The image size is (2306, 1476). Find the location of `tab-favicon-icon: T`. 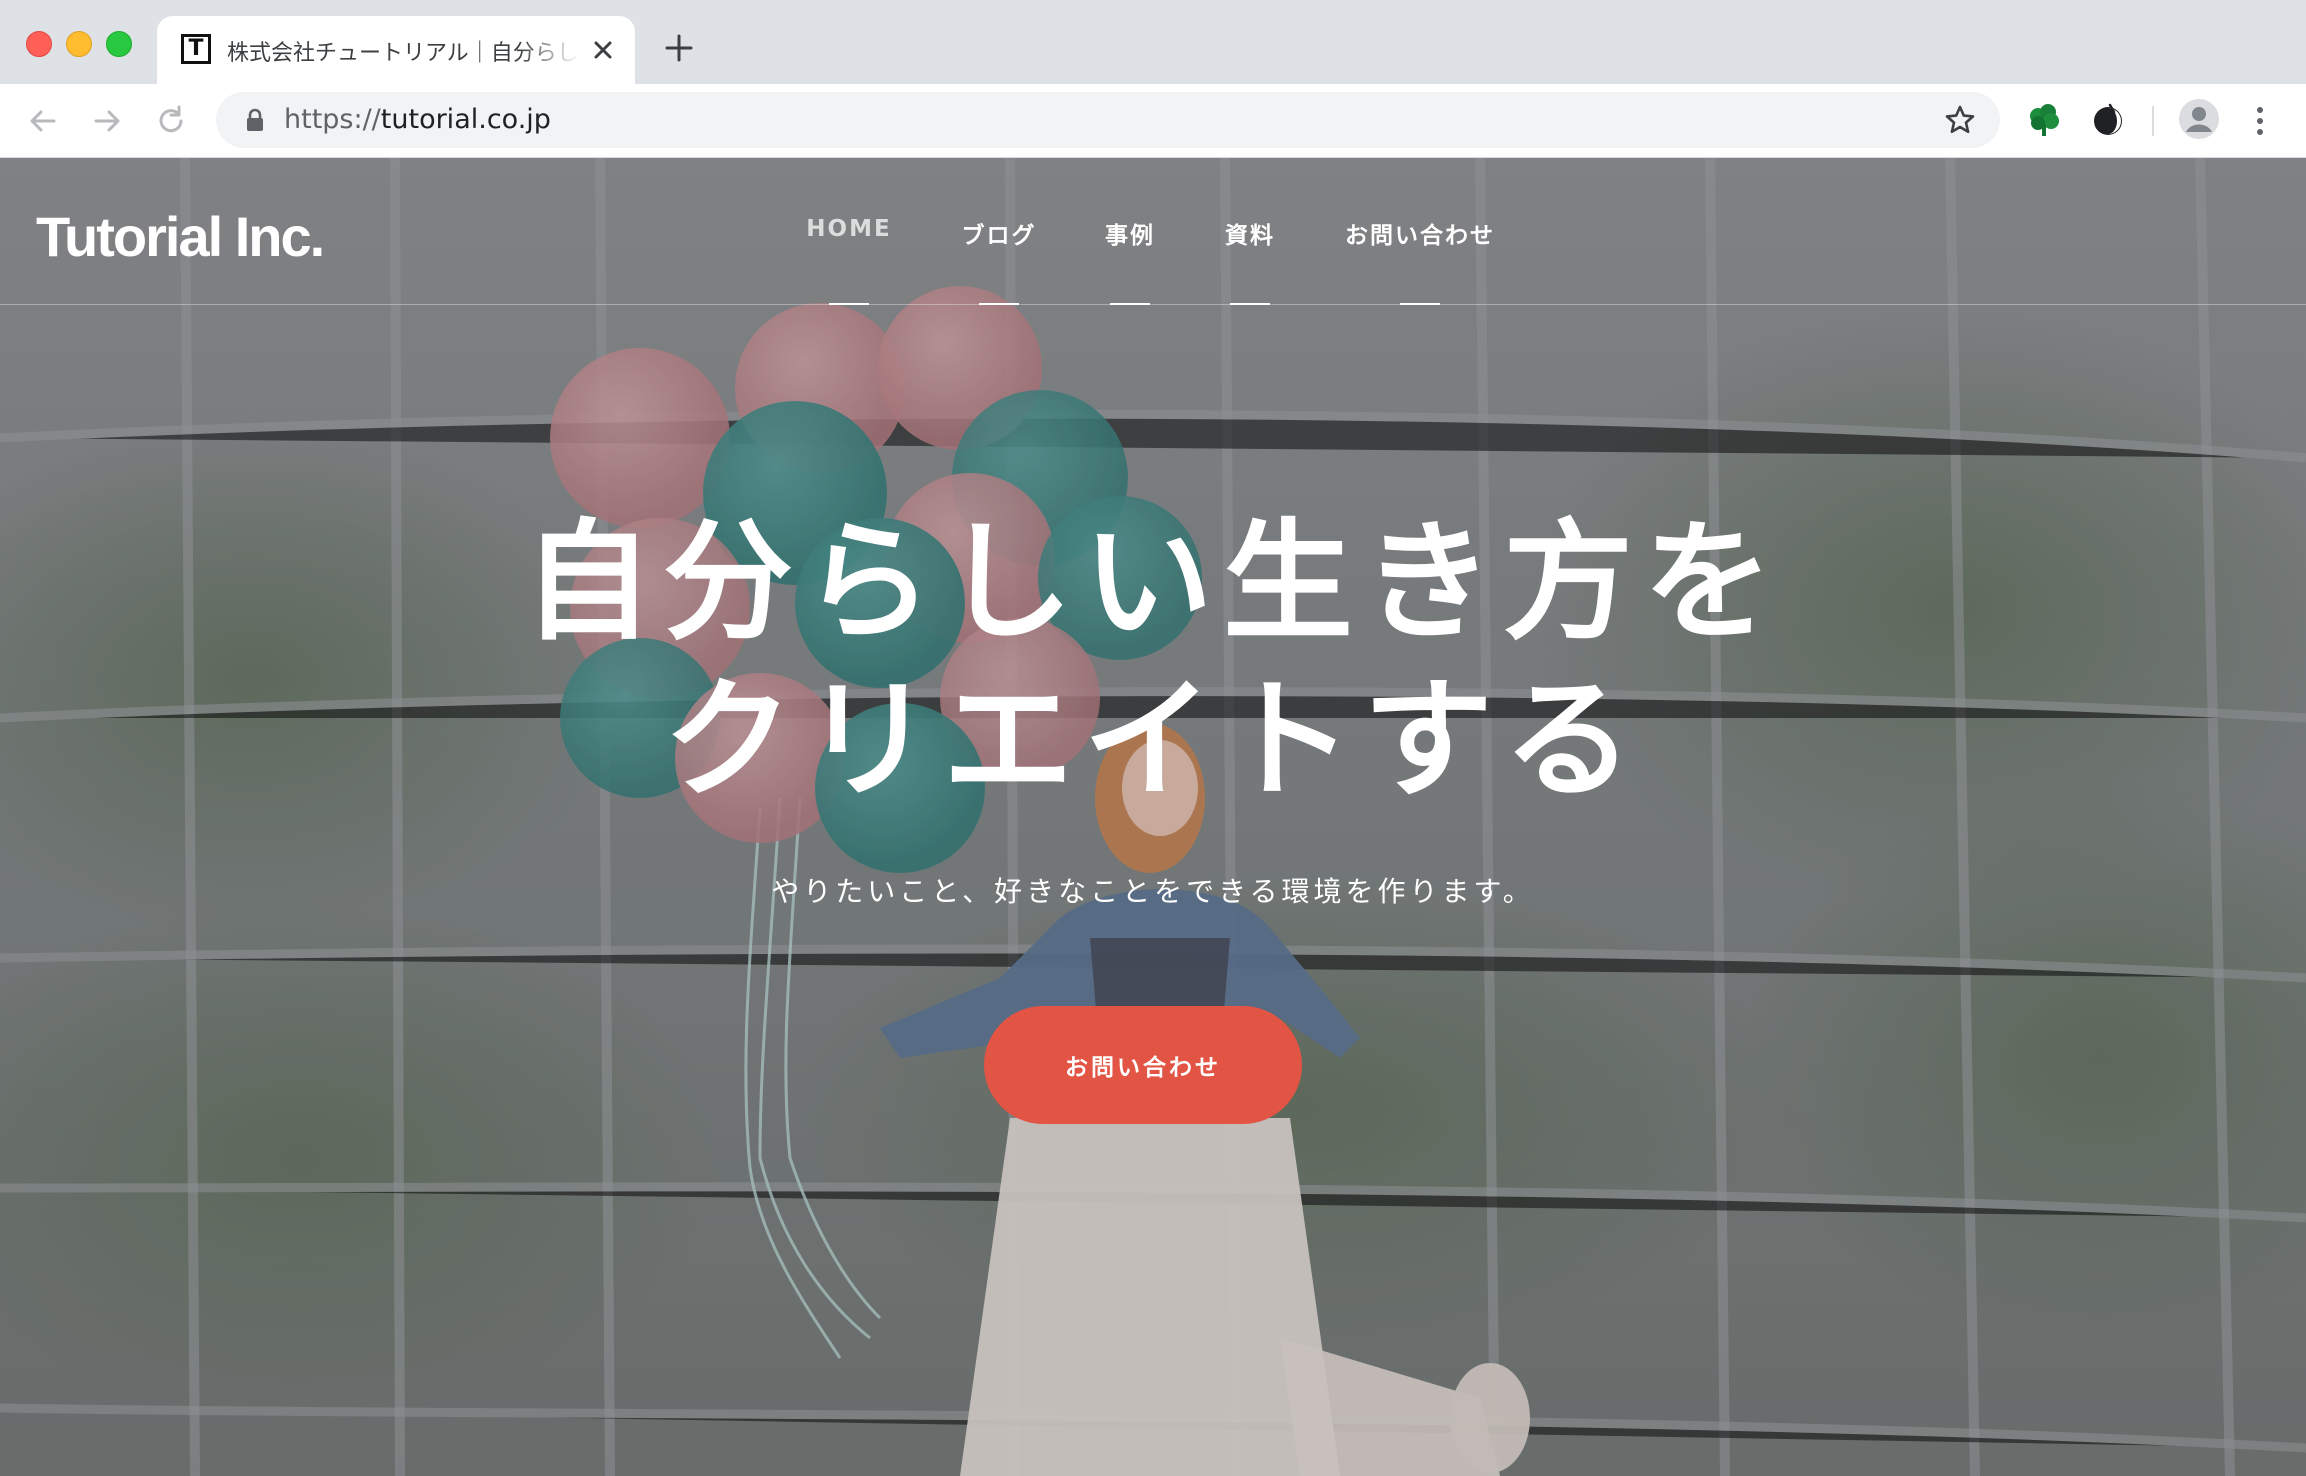

tab-favicon-icon: T is located at coordinates (196, 49).